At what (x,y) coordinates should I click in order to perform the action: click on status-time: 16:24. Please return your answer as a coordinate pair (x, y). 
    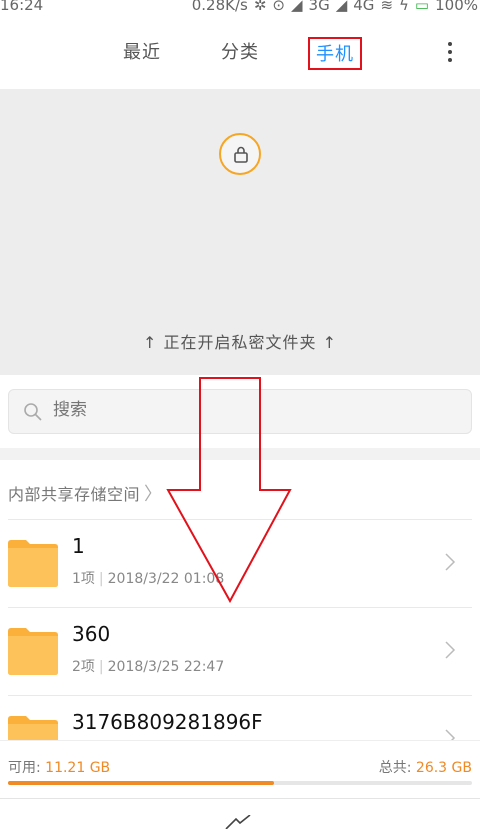
    Looking at the image, I should click on (22, 7).